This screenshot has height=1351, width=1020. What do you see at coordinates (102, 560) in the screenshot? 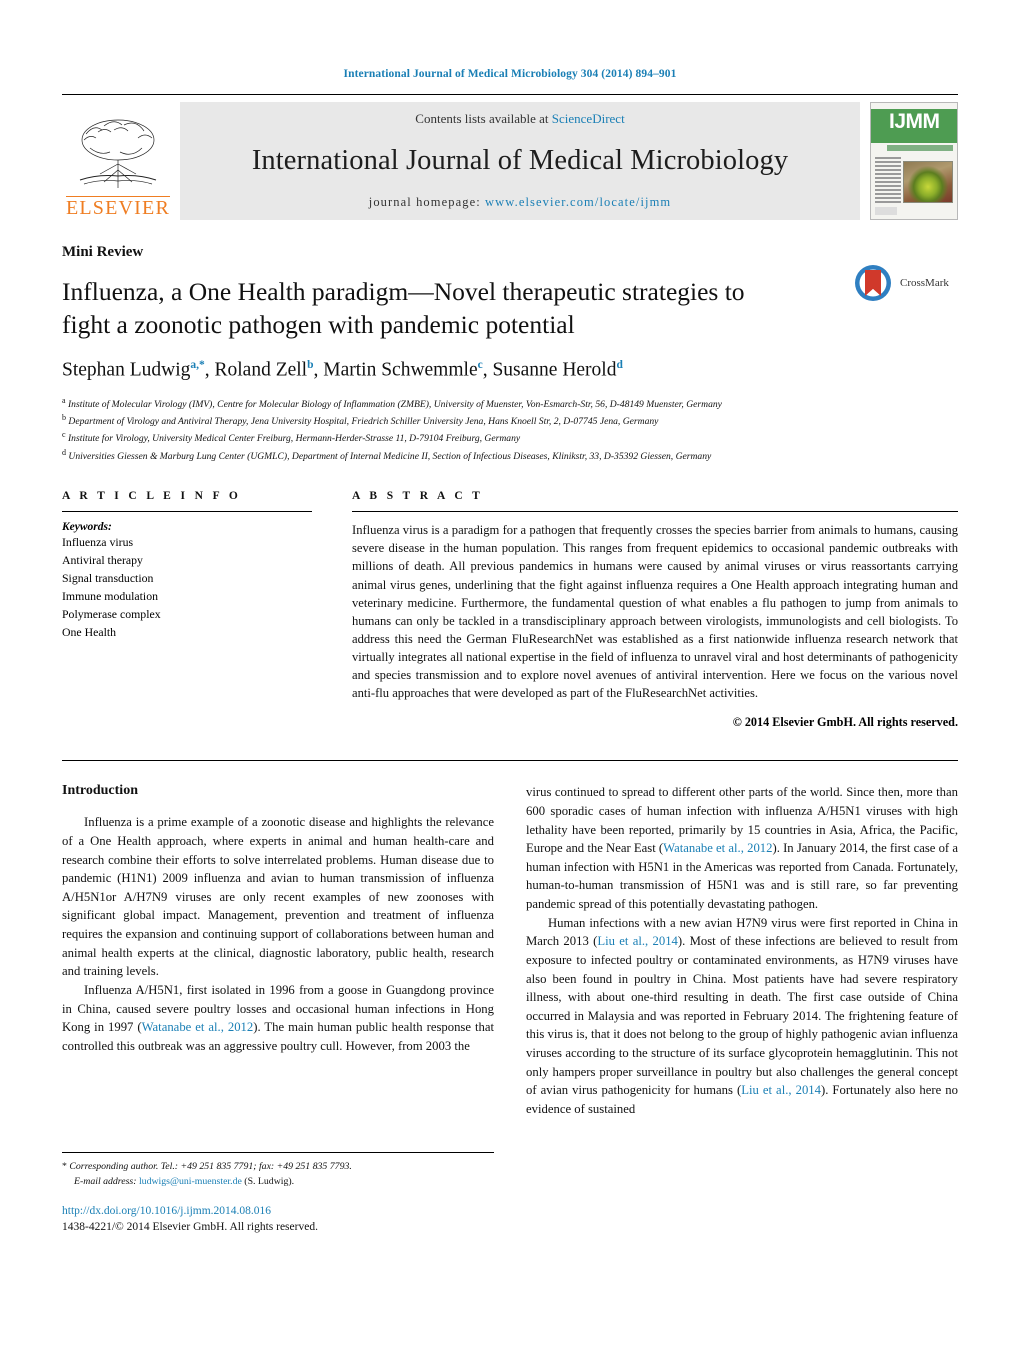
I see `keyword-item: Antiviral therapy` at bounding box center [102, 560].